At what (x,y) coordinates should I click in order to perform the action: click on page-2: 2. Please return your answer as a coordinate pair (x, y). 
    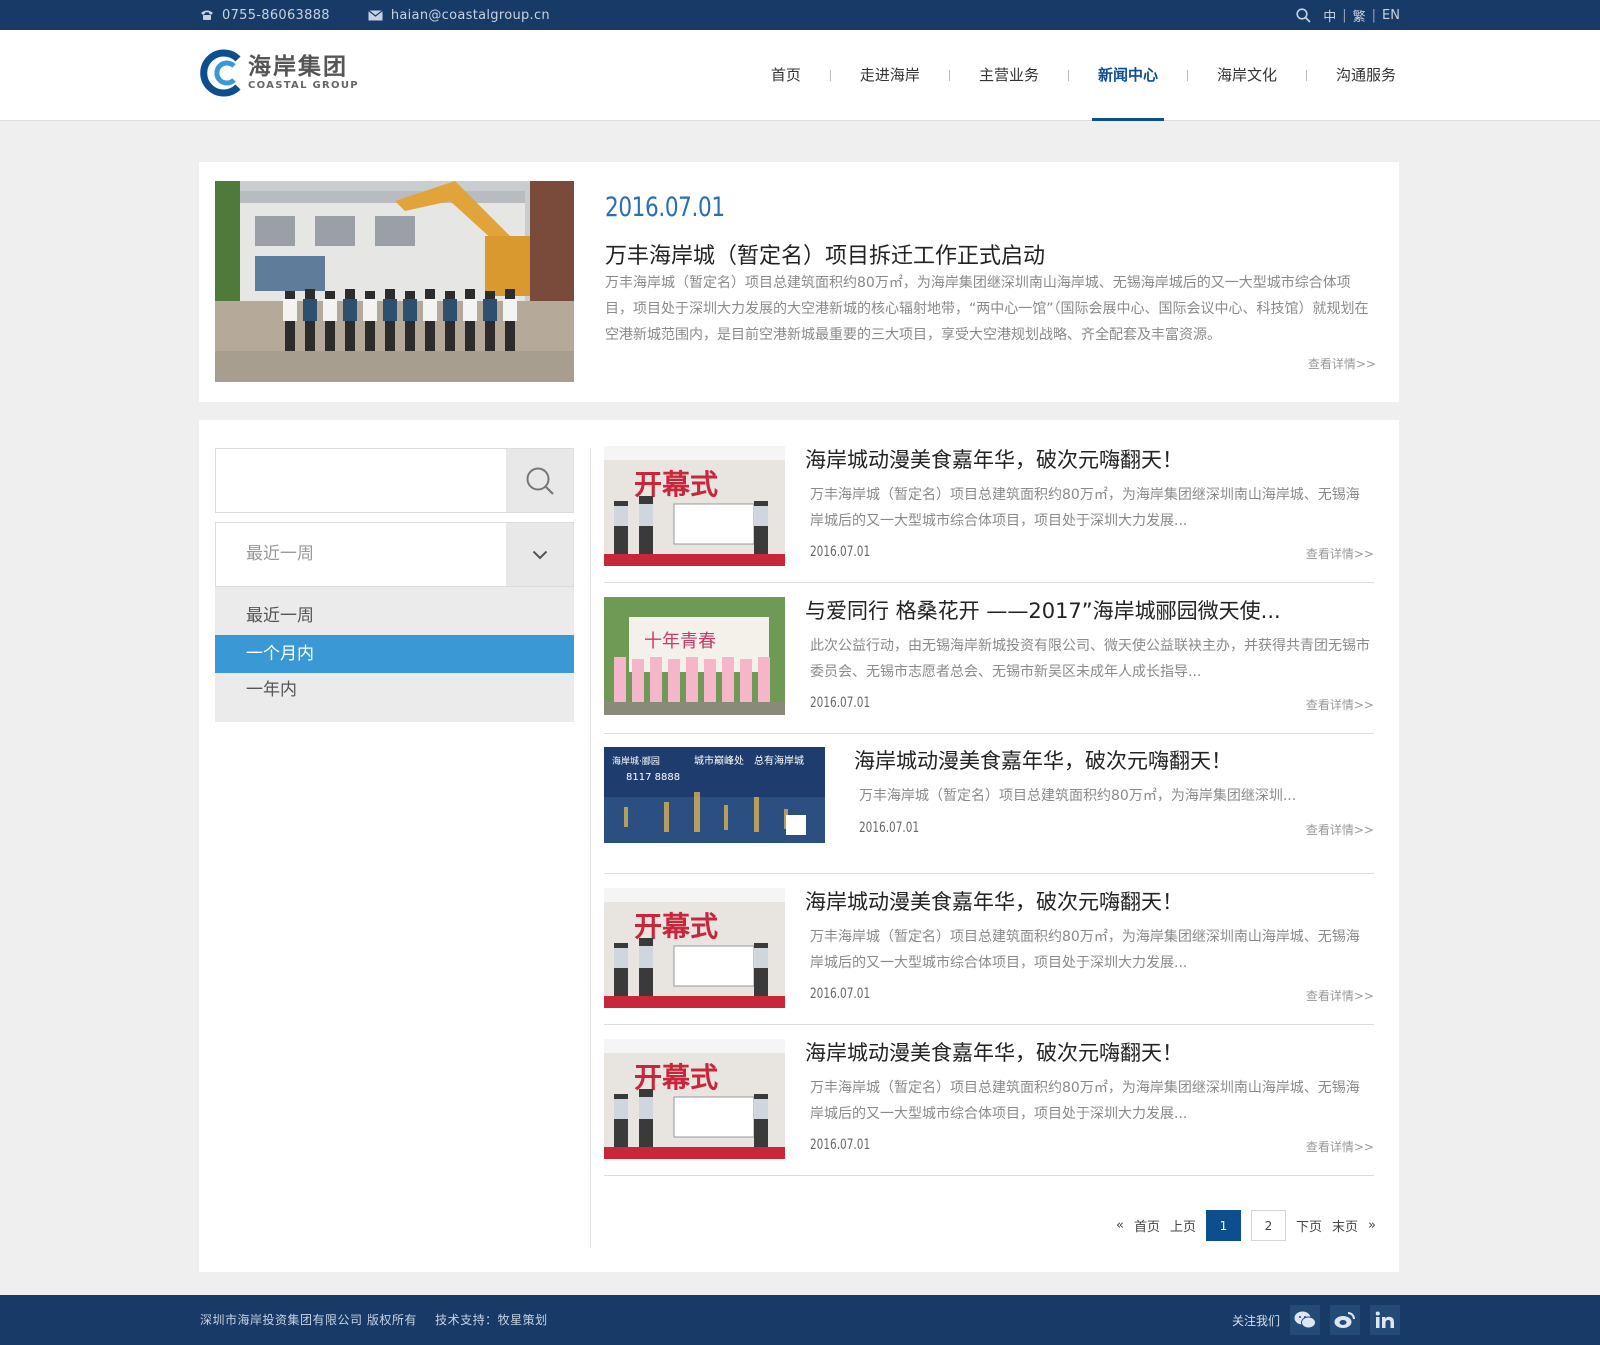
    Looking at the image, I should click on (1268, 1225).